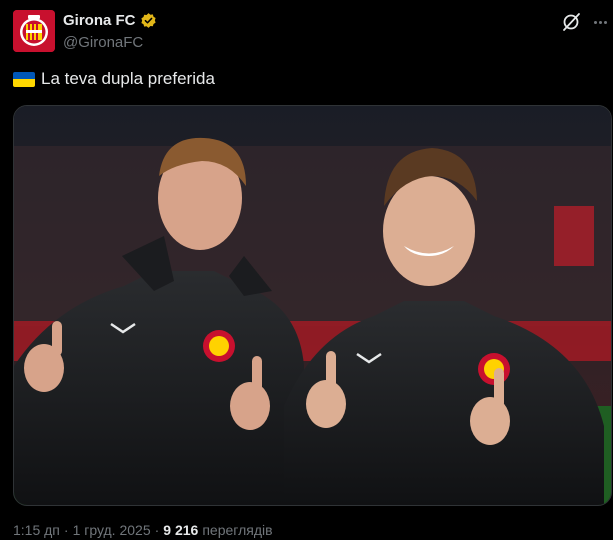 The width and height of the screenshot is (613, 540). What do you see at coordinates (112, 530) in the screenshot?
I see `post-date: 1 груд. 2025` at bounding box center [112, 530].